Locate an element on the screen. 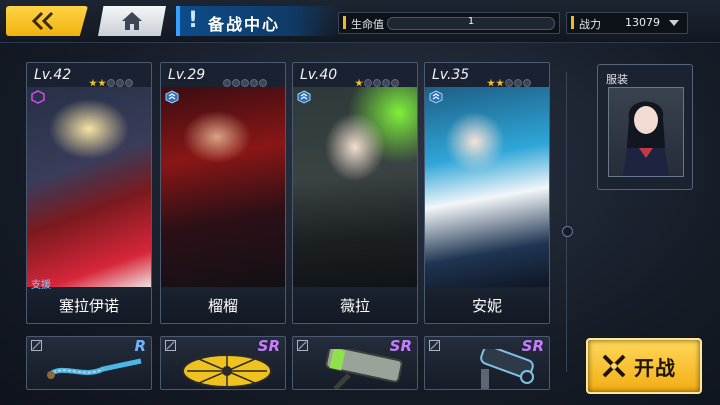 The image size is (720, 405). hero-level: Lv.35 is located at coordinates (451, 75).